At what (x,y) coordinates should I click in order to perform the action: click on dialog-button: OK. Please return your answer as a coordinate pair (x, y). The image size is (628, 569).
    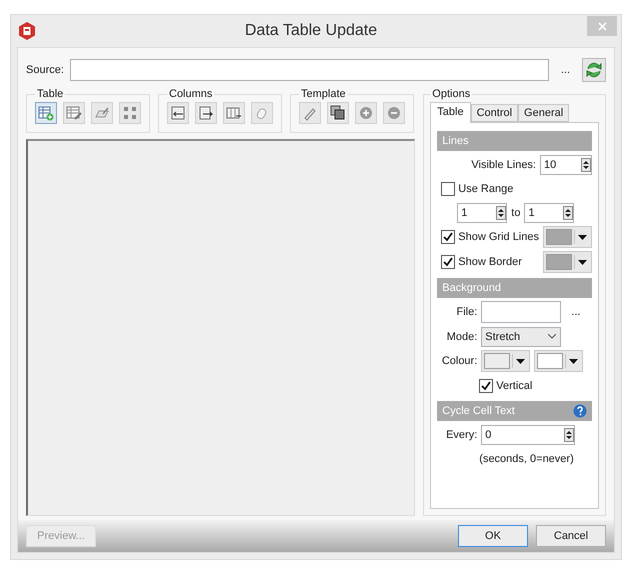
    Looking at the image, I should click on (493, 536).